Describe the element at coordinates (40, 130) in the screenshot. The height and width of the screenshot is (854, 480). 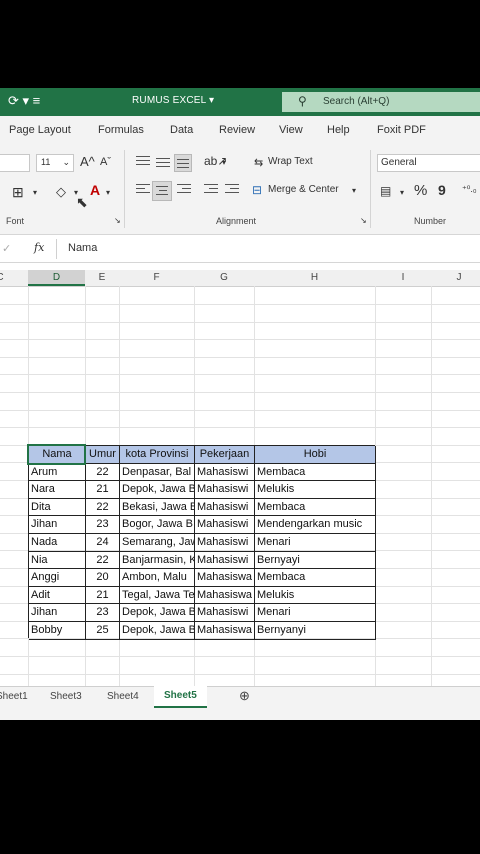
I see `tab-page-layout: Page Layout` at that location.